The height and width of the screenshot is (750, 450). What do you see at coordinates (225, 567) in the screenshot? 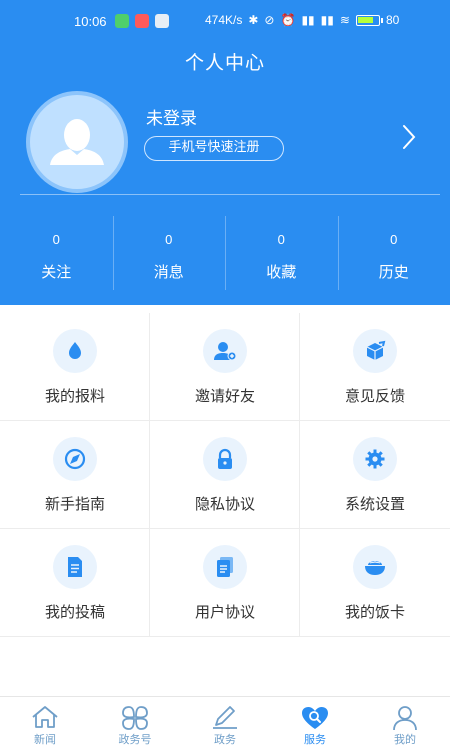
I see `agreement-icon` at bounding box center [225, 567].